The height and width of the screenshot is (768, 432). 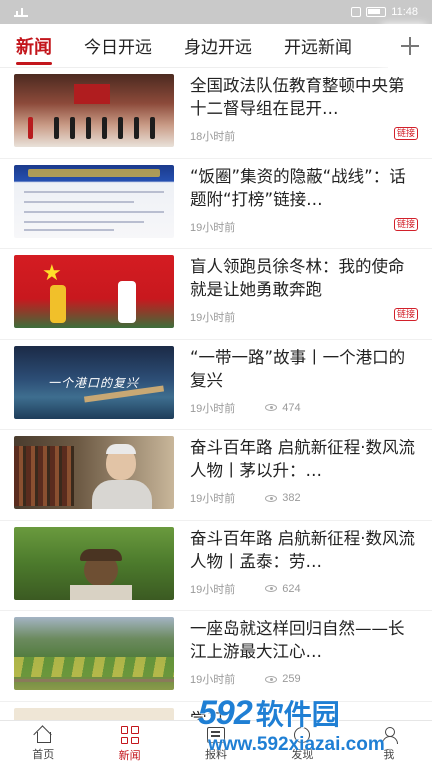 What do you see at coordinates (302, 754) in the screenshot?
I see `nav-discover-label: 发现` at bounding box center [302, 754].